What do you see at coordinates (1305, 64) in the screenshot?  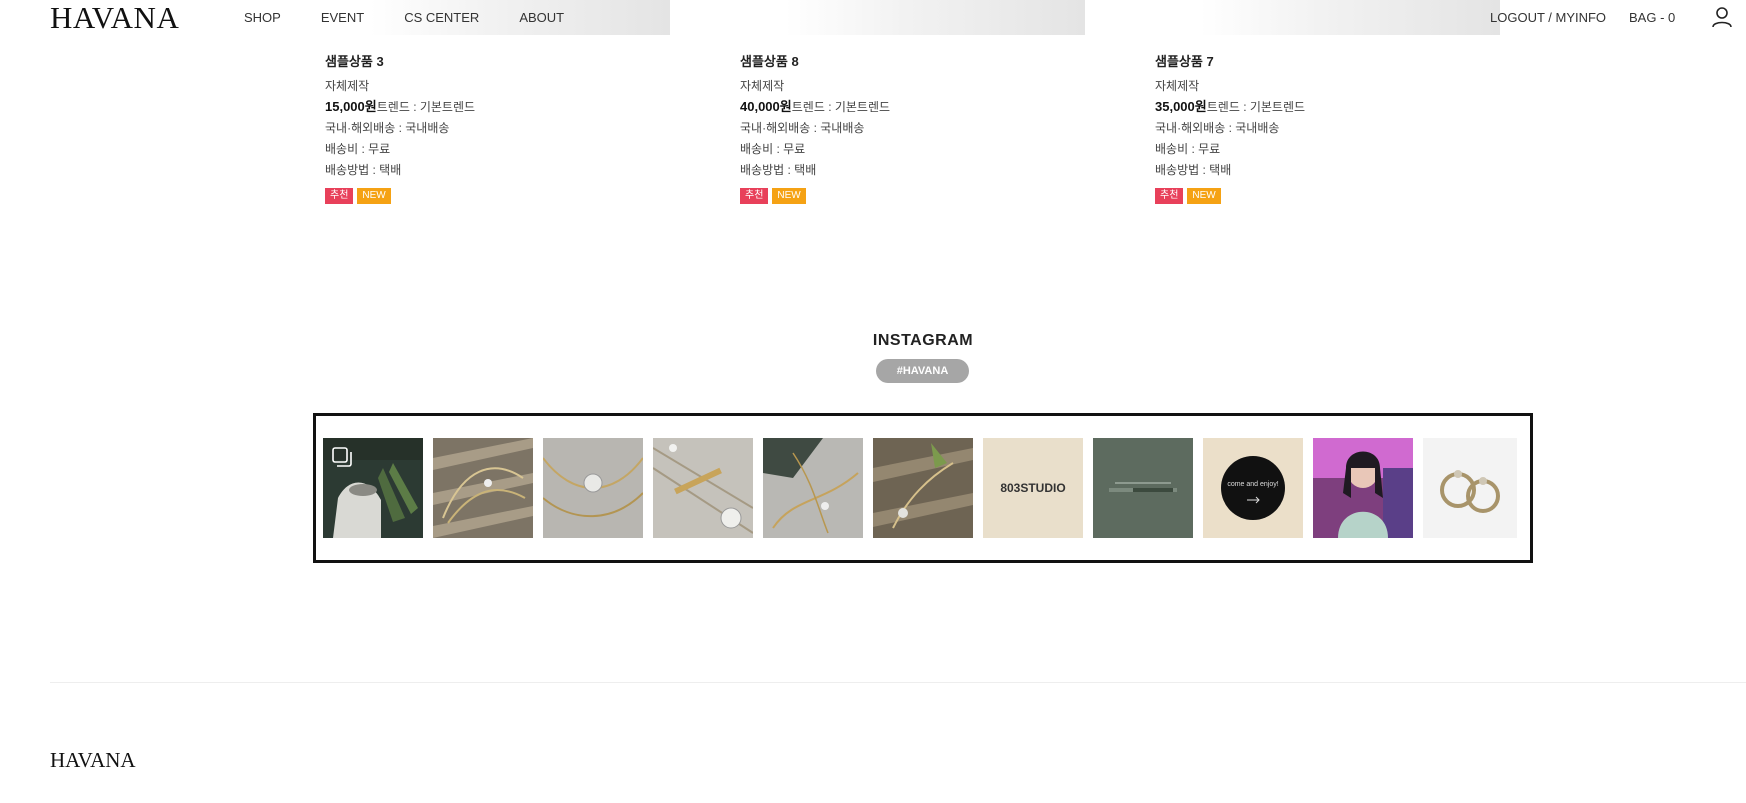 I see `product-name: 샘플상품 7` at bounding box center [1305, 64].